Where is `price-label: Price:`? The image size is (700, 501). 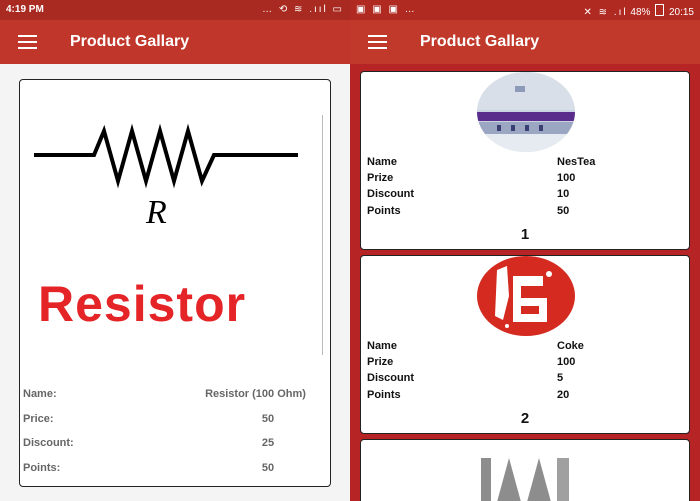 price-label: Price: is located at coordinates (38, 419).